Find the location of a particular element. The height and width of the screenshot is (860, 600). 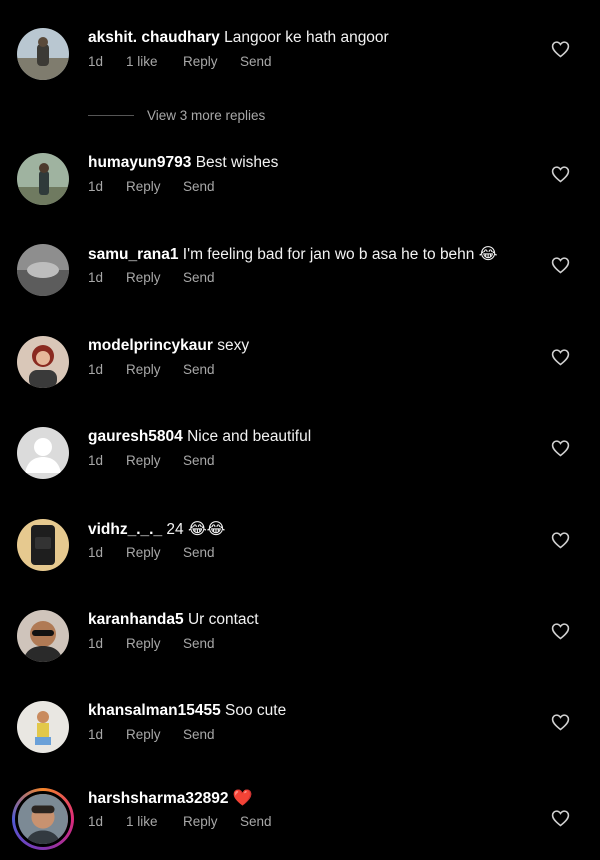

comment-item: karanhanda5 Ur contact 1d Reply Send is located at coordinates (300, 650).